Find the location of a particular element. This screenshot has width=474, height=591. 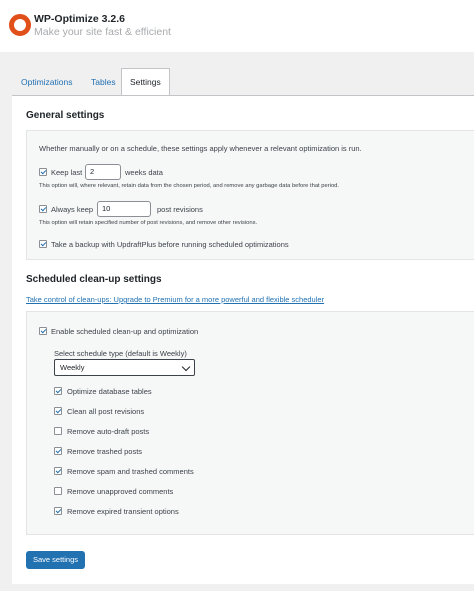

schedule-type-label: Select schedule type (default is Weekly) is located at coordinates (120, 353).